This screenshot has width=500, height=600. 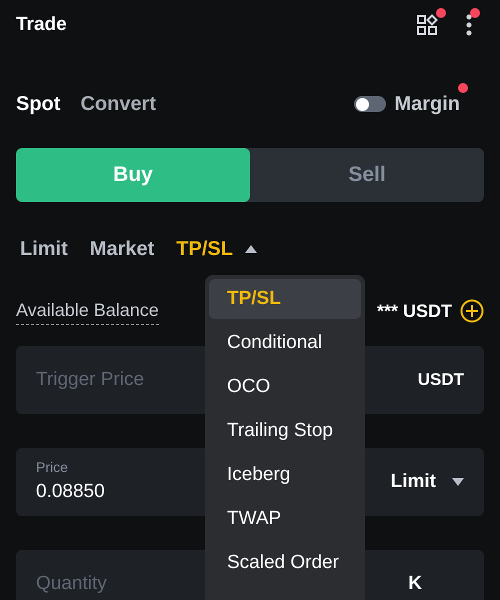 What do you see at coordinates (52, 468) in the screenshot?
I see `price-label: Price` at bounding box center [52, 468].